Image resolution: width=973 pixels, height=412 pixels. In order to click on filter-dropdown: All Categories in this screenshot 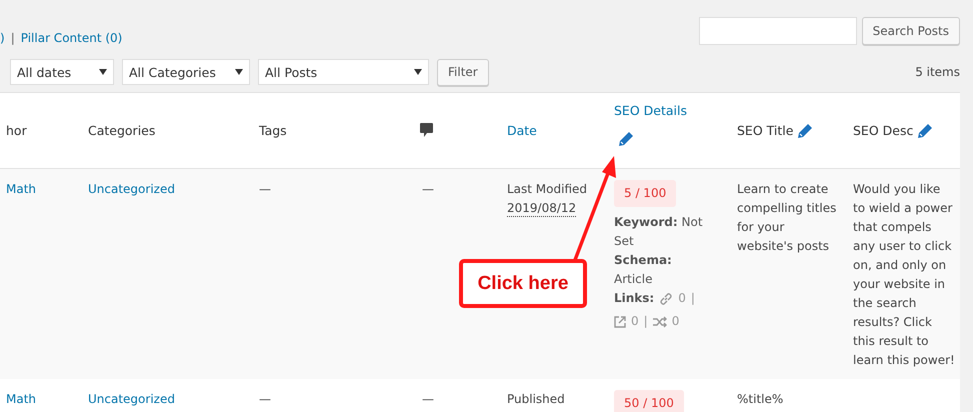, I will do `click(186, 72)`.